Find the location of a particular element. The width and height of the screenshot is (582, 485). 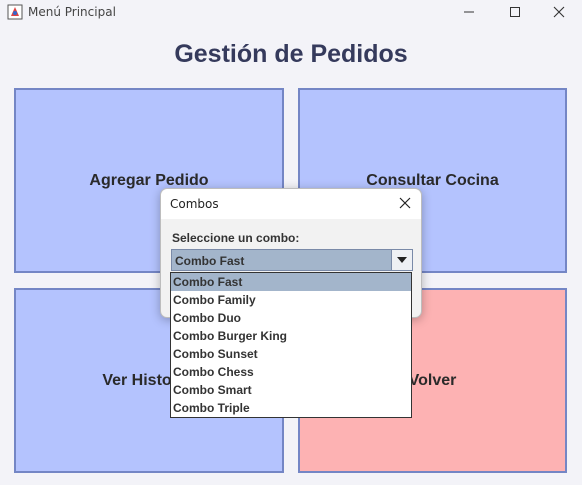

agregar-pedido-label: Agregar Pedido is located at coordinates (149, 180).